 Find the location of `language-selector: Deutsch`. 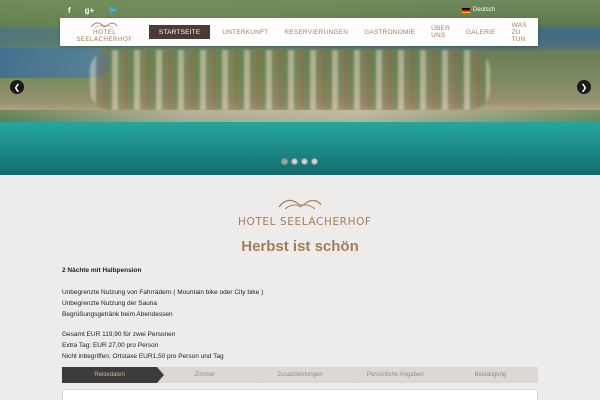

language-selector: Deutsch is located at coordinates (478, 10).